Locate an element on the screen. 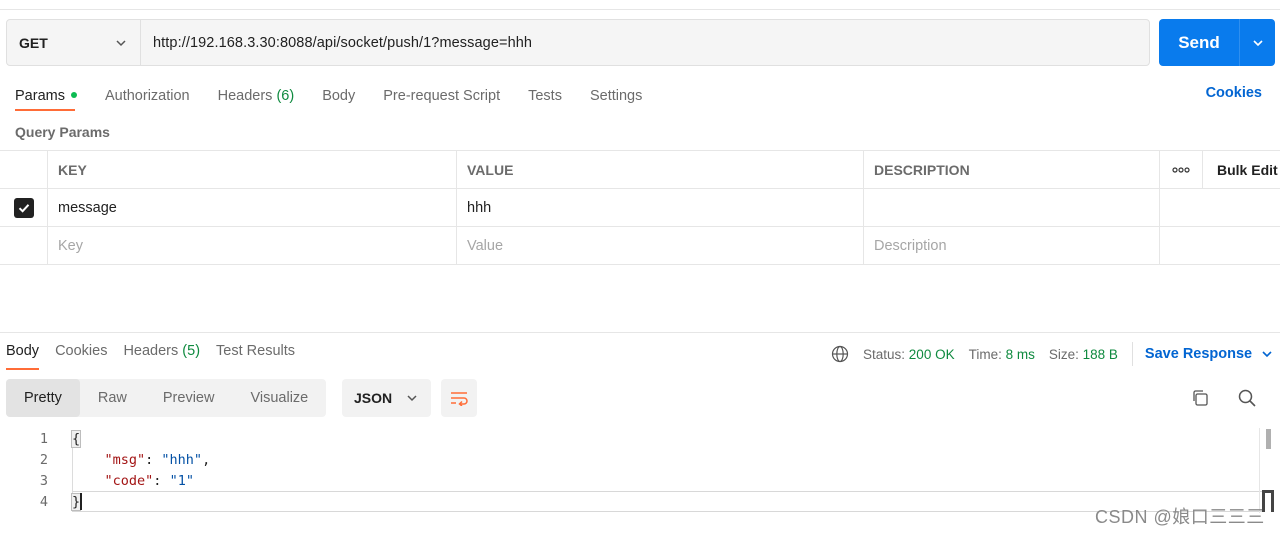 Image resolution: width=1280 pixels, height=533 pixels. param-description-cell is located at coordinates (1012, 207).